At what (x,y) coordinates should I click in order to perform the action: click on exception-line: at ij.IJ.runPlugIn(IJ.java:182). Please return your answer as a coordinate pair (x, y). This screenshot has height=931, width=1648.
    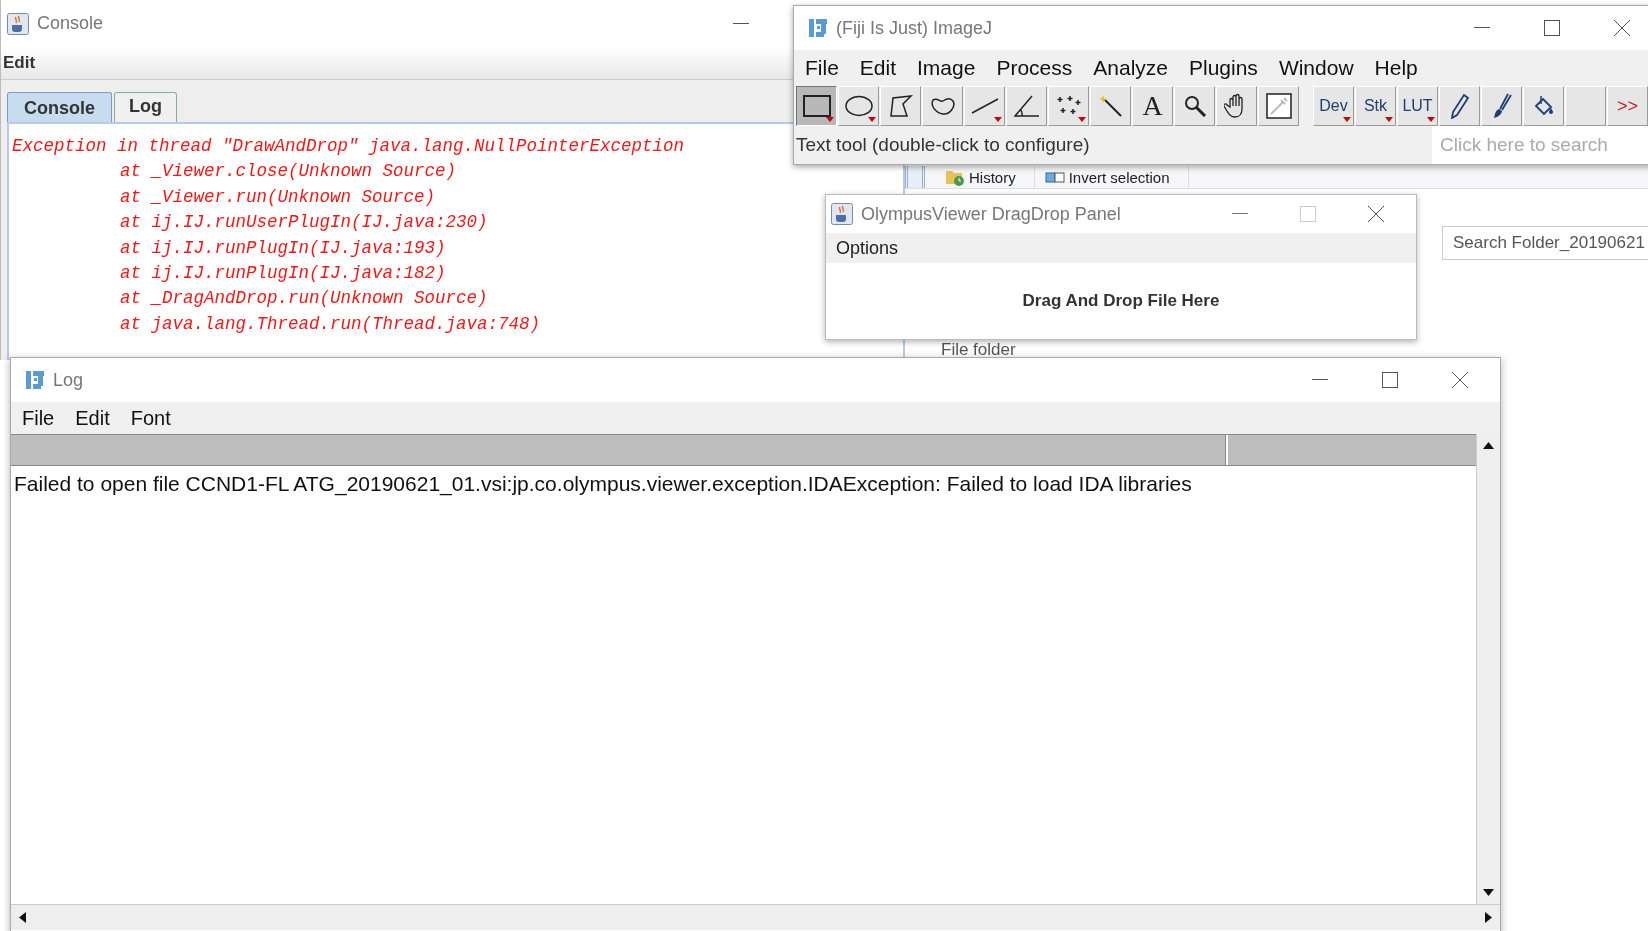
    Looking at the image, I should click on (282, 274).